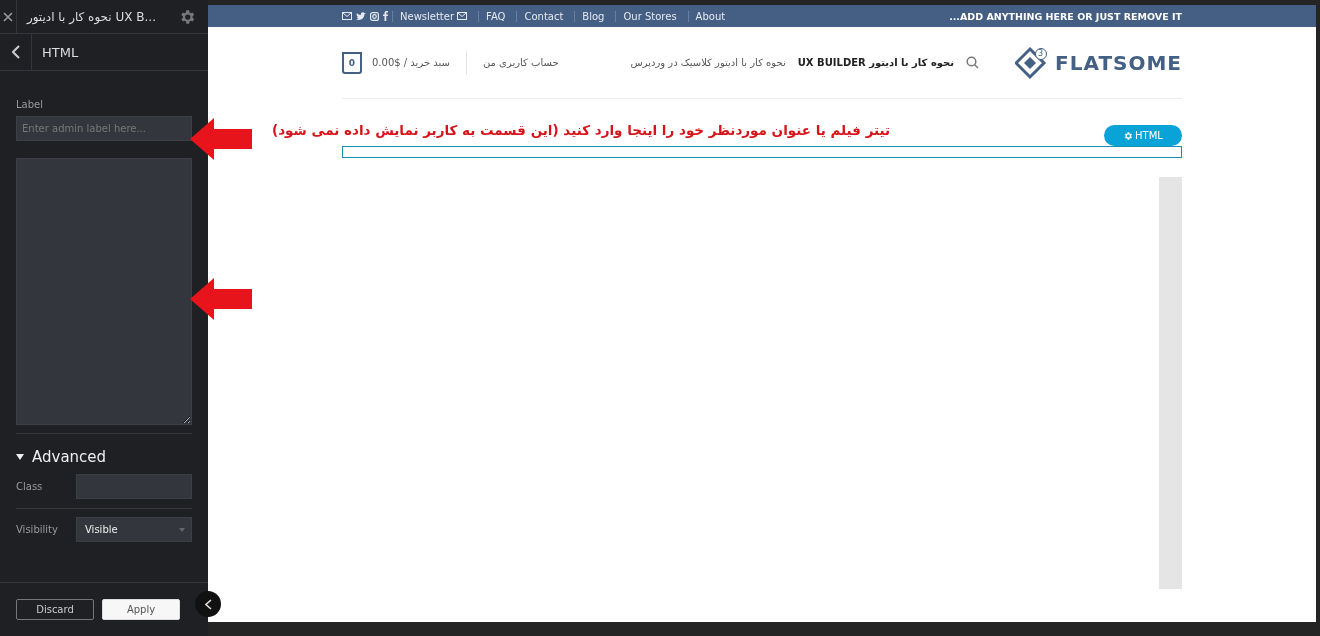 The height and width of the screenshot is (636, 1320). I want to click on letter-f-icon, so click(385, 16).